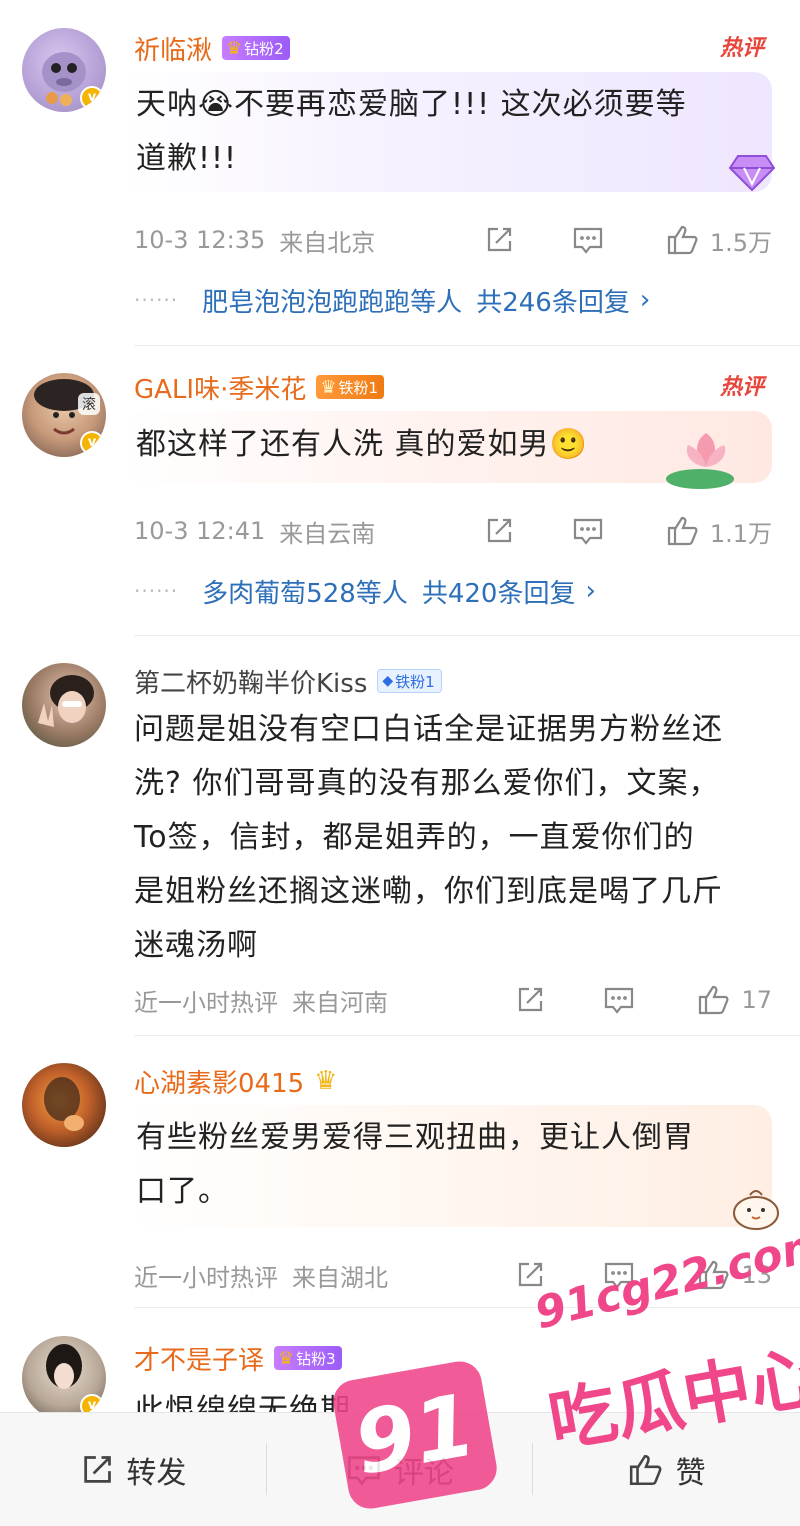 This screenshot has width=800, height=1526. What do you see at coordinates (250, 681) in the screenshot?
I see `username: 第二杯奶鞠半价Kiss` at bounding box center [250, 681].